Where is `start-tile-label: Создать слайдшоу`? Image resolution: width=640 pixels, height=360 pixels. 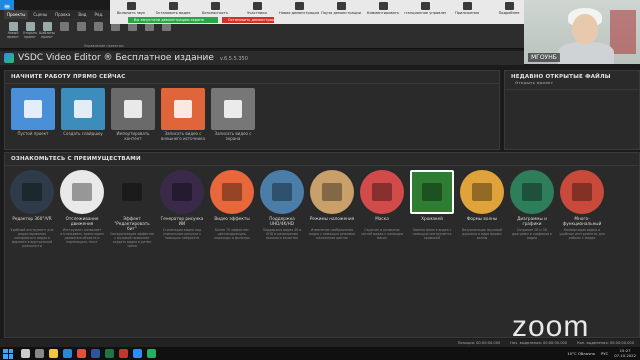
start-tile-label: Создать слайдшоу is located at coordinates (83, 133).